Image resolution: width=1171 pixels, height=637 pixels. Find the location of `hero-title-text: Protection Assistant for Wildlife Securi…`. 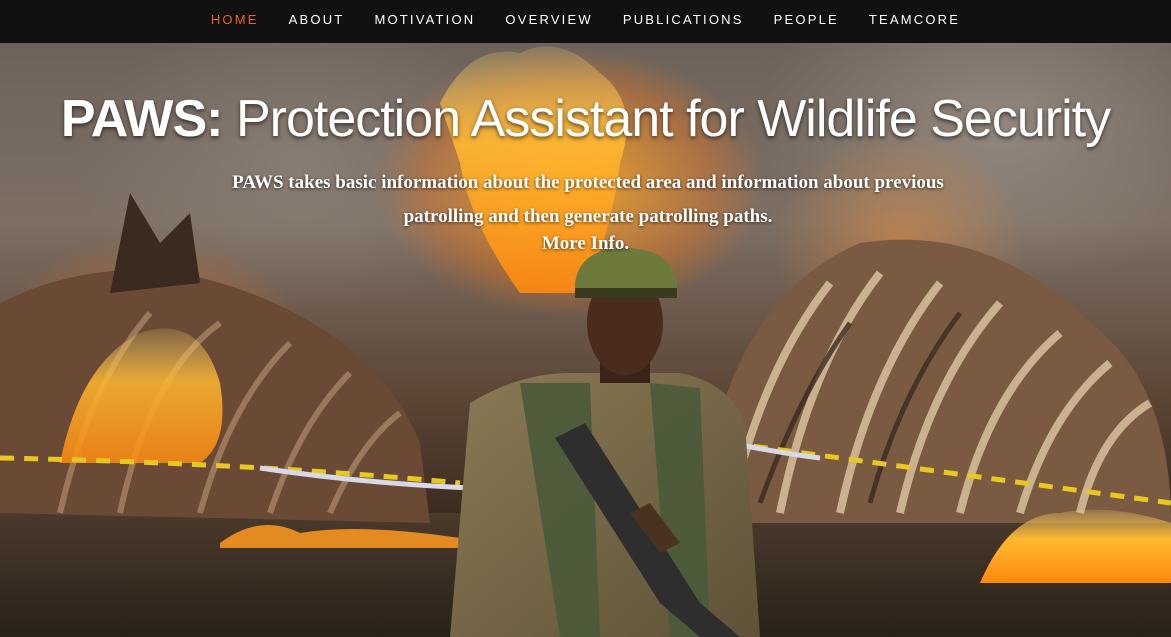

hero-title-text: Protection Assistant for Wildlife Securi… is located at coordinates (666, 119).